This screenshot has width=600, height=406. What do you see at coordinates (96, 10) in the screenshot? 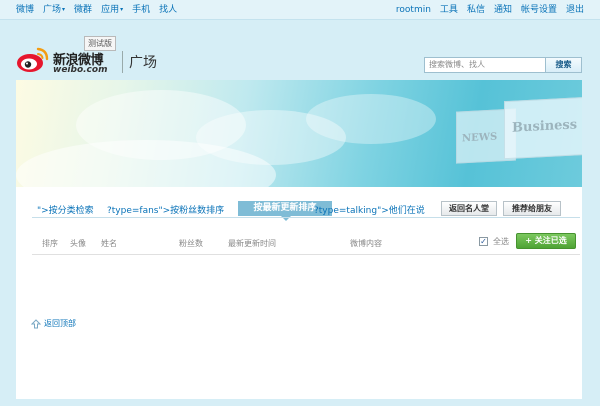
I see `top-nav-left: 微博 广场▾ 微群 应用▾ 手机 找人` at bounding box center [96, 10].